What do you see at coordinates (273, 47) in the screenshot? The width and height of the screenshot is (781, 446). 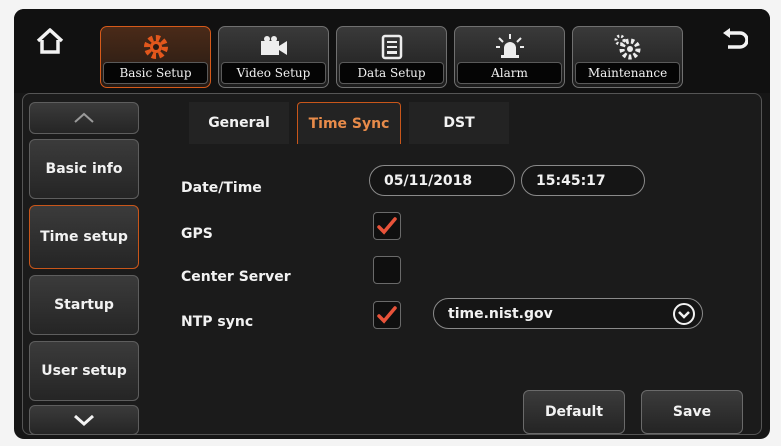 I see `video-camera-icon` at bounding box center [273, 47].